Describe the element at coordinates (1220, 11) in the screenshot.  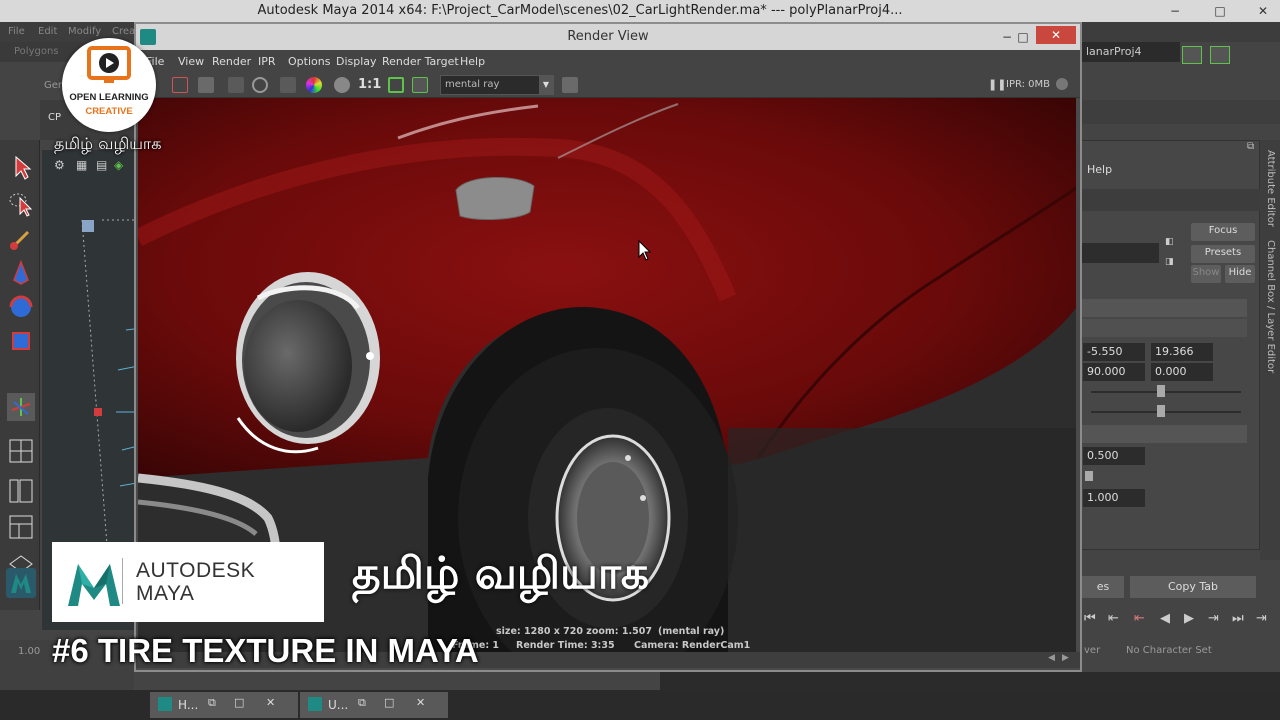
I see `maximize-button: □` at that location.